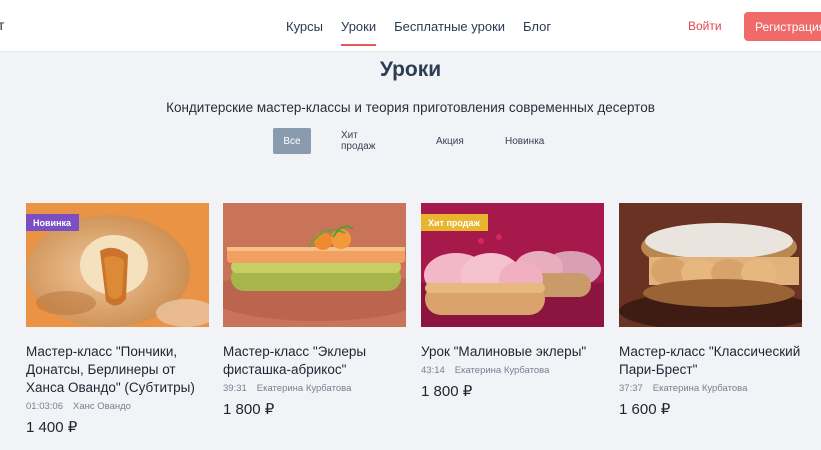 The image size is (821, 450). Describe the element at coordinates (782, 26) in the screenshot. I see `register-button: Регистрация` at that location.